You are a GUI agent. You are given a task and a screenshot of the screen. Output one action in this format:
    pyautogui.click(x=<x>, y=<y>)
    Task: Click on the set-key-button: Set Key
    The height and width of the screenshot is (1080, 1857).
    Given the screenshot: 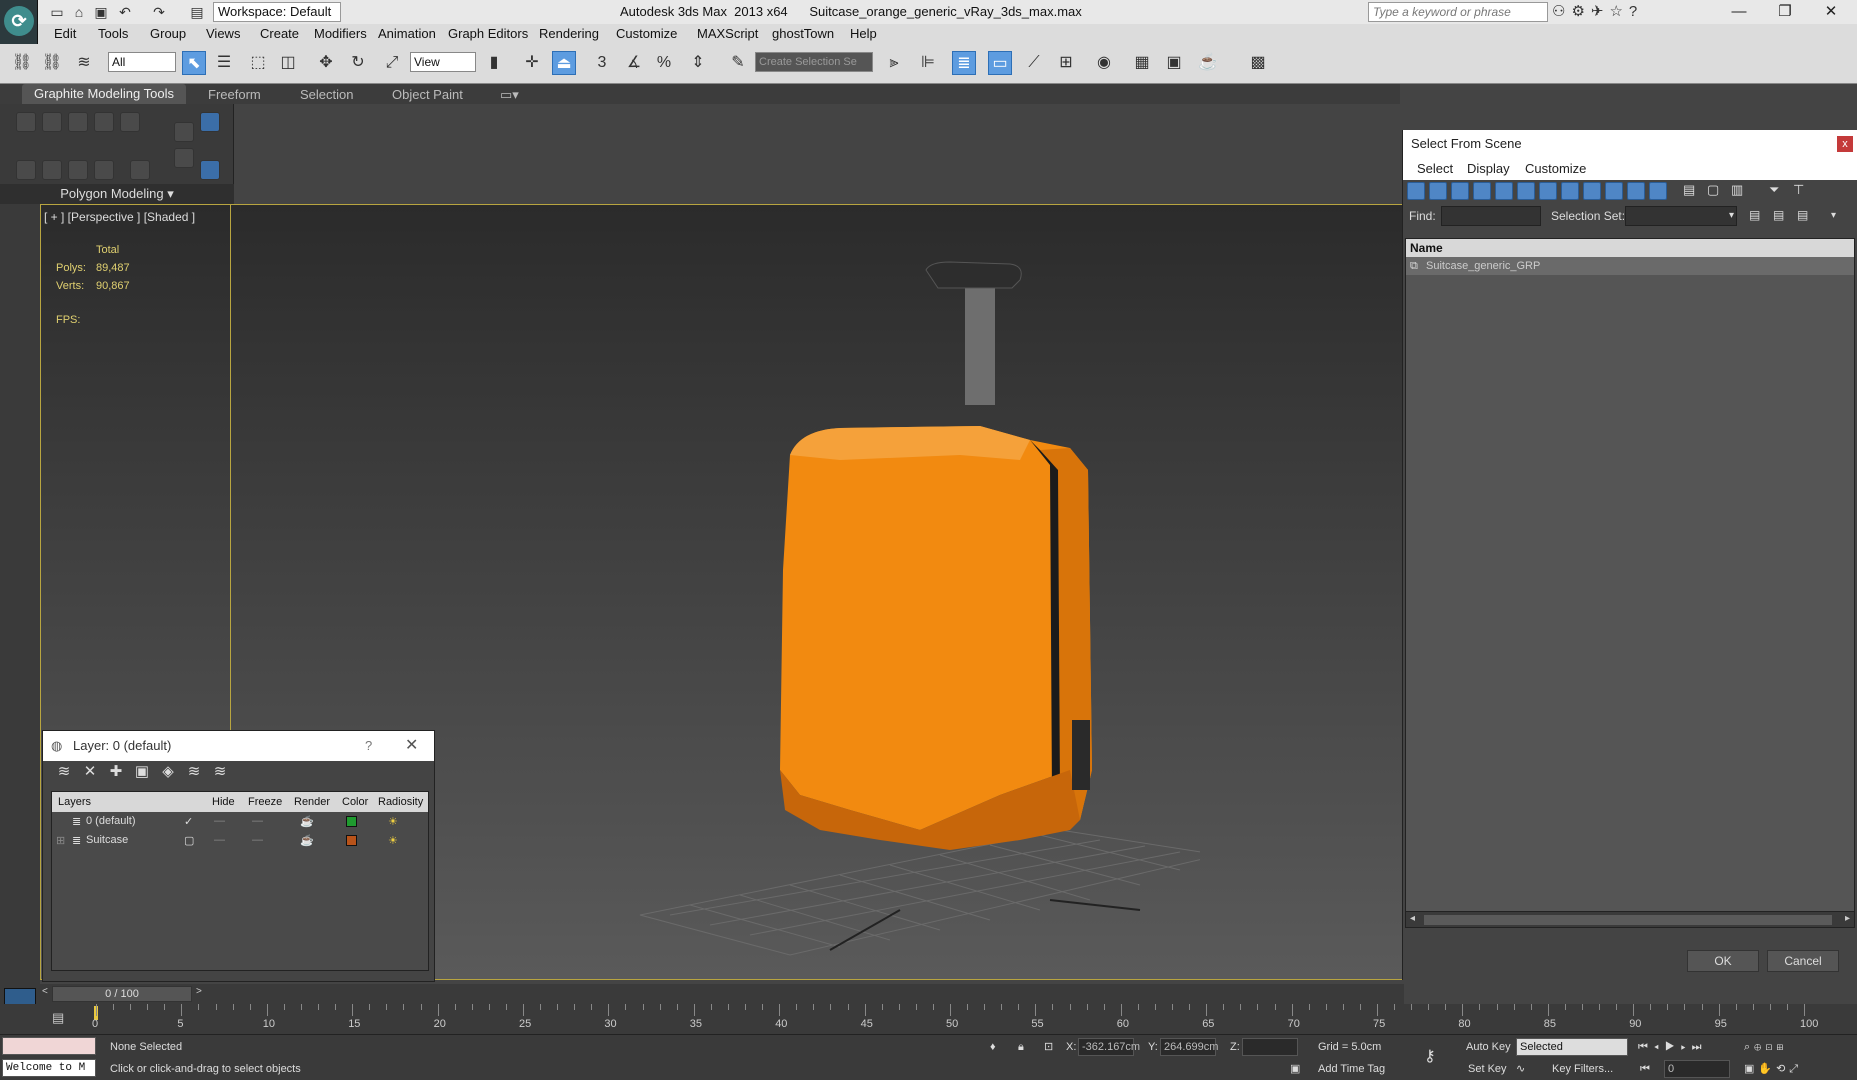 What is the action you would take?
    pyautogui.click(x=1487, y=1069)
    